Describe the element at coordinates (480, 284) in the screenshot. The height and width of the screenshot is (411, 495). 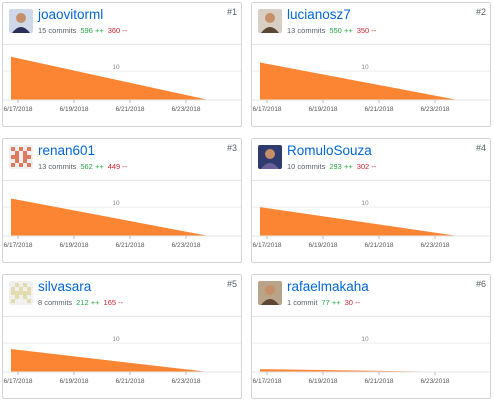
I see `rank-label: #6` at that location.